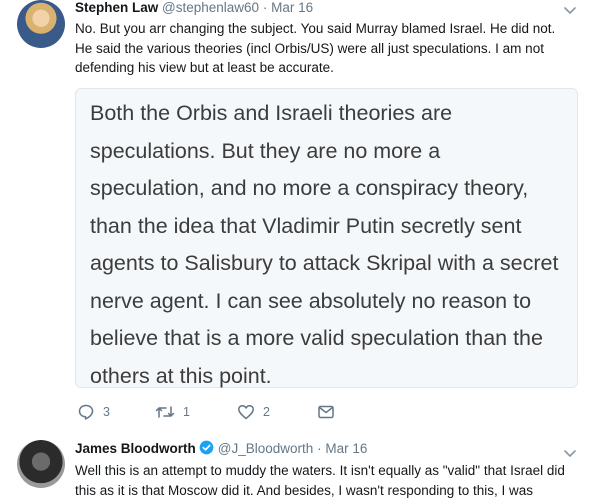 The image size is (601, 500). I want to click on reply-icon, so click(86, 412).